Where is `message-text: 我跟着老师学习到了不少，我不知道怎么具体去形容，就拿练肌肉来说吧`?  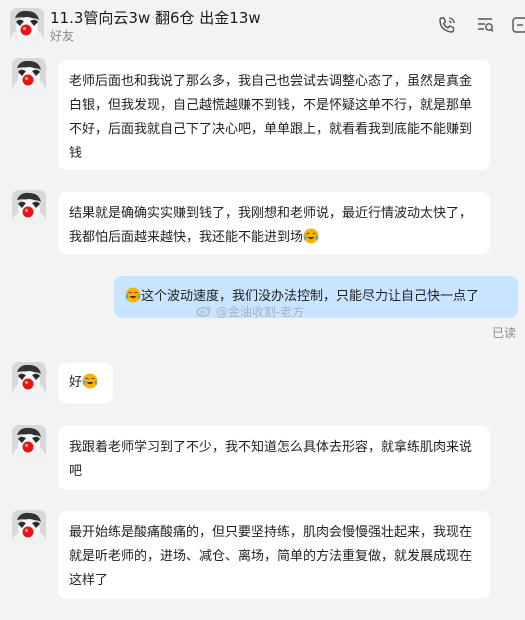
message-text: 我跟着老师学习到了不少，我不知道怎么具体去形容，就拿练肌肉来说吧 is located at coordinates (271, 459).